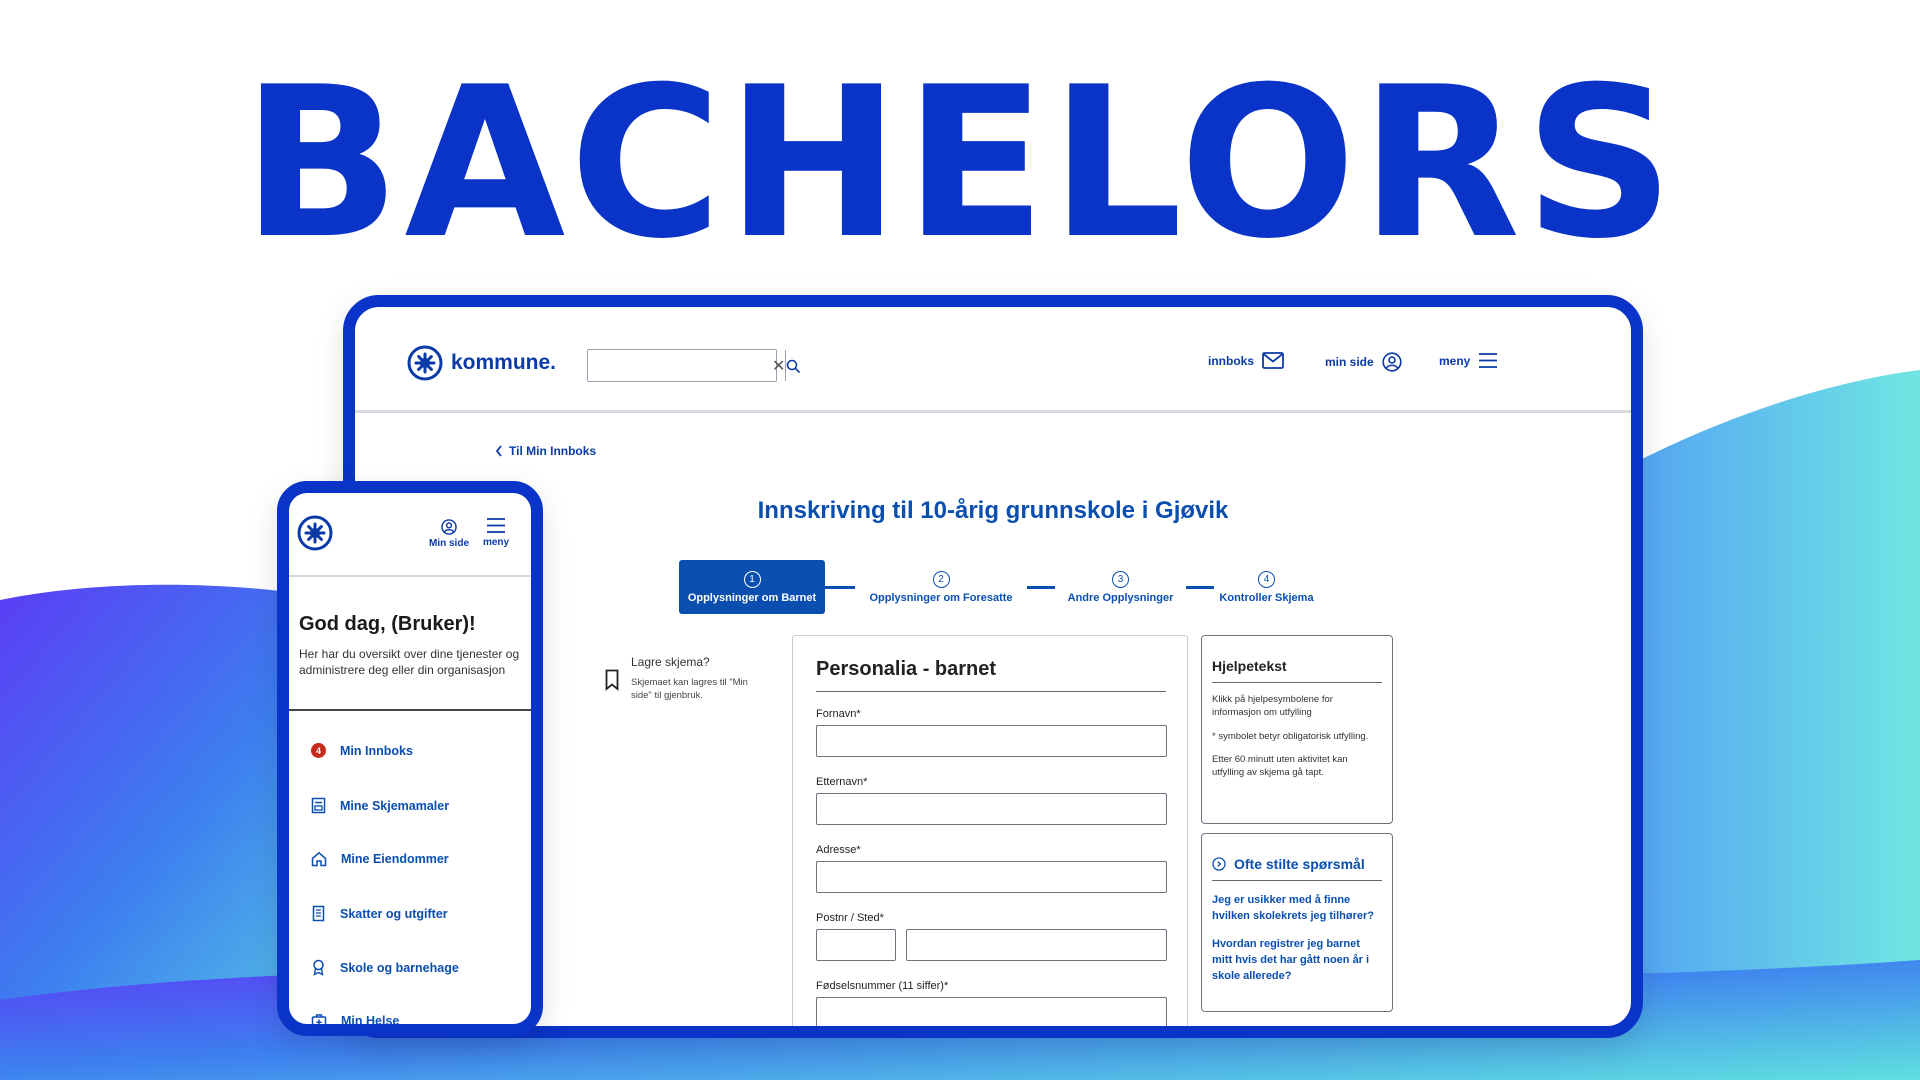  I want to click on nav-inbox: innboks, so click(1246, 360).